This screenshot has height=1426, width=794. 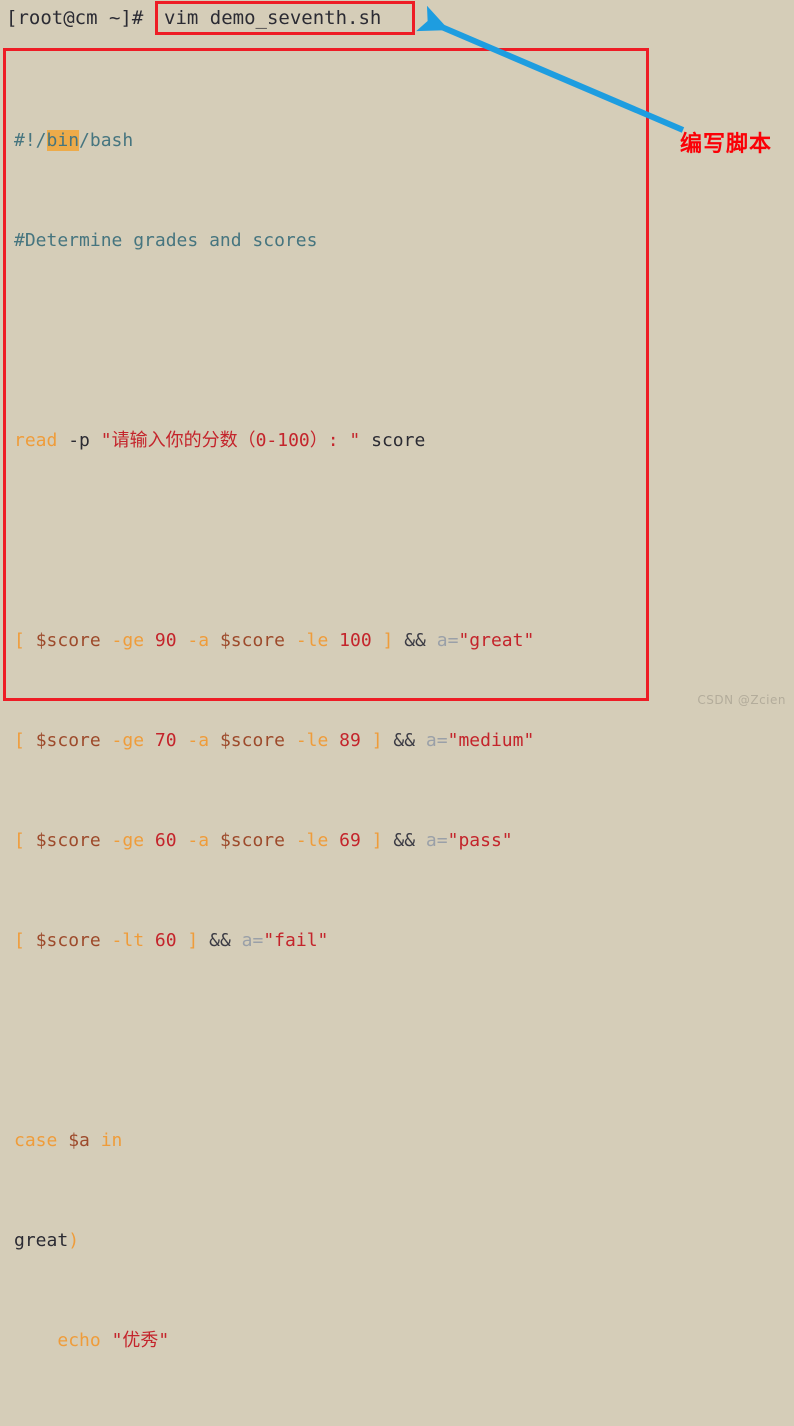 What do you see at coordinates (230, 440) in the screenshot?
I see `token-prompt-string: "请输入你的分数（0-100）: "` at bounding box center [230, 440].